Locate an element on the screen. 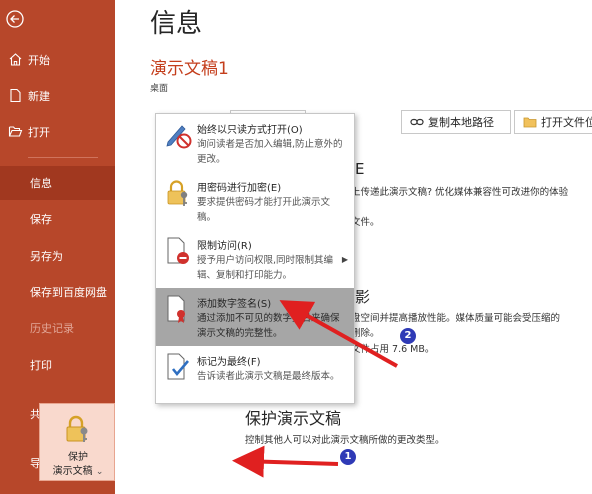 This screenshot has height=494, width=592. menu-item-desc: 告诉读者此演示文稿是最终版本。 is located at coordinates (268, 376).